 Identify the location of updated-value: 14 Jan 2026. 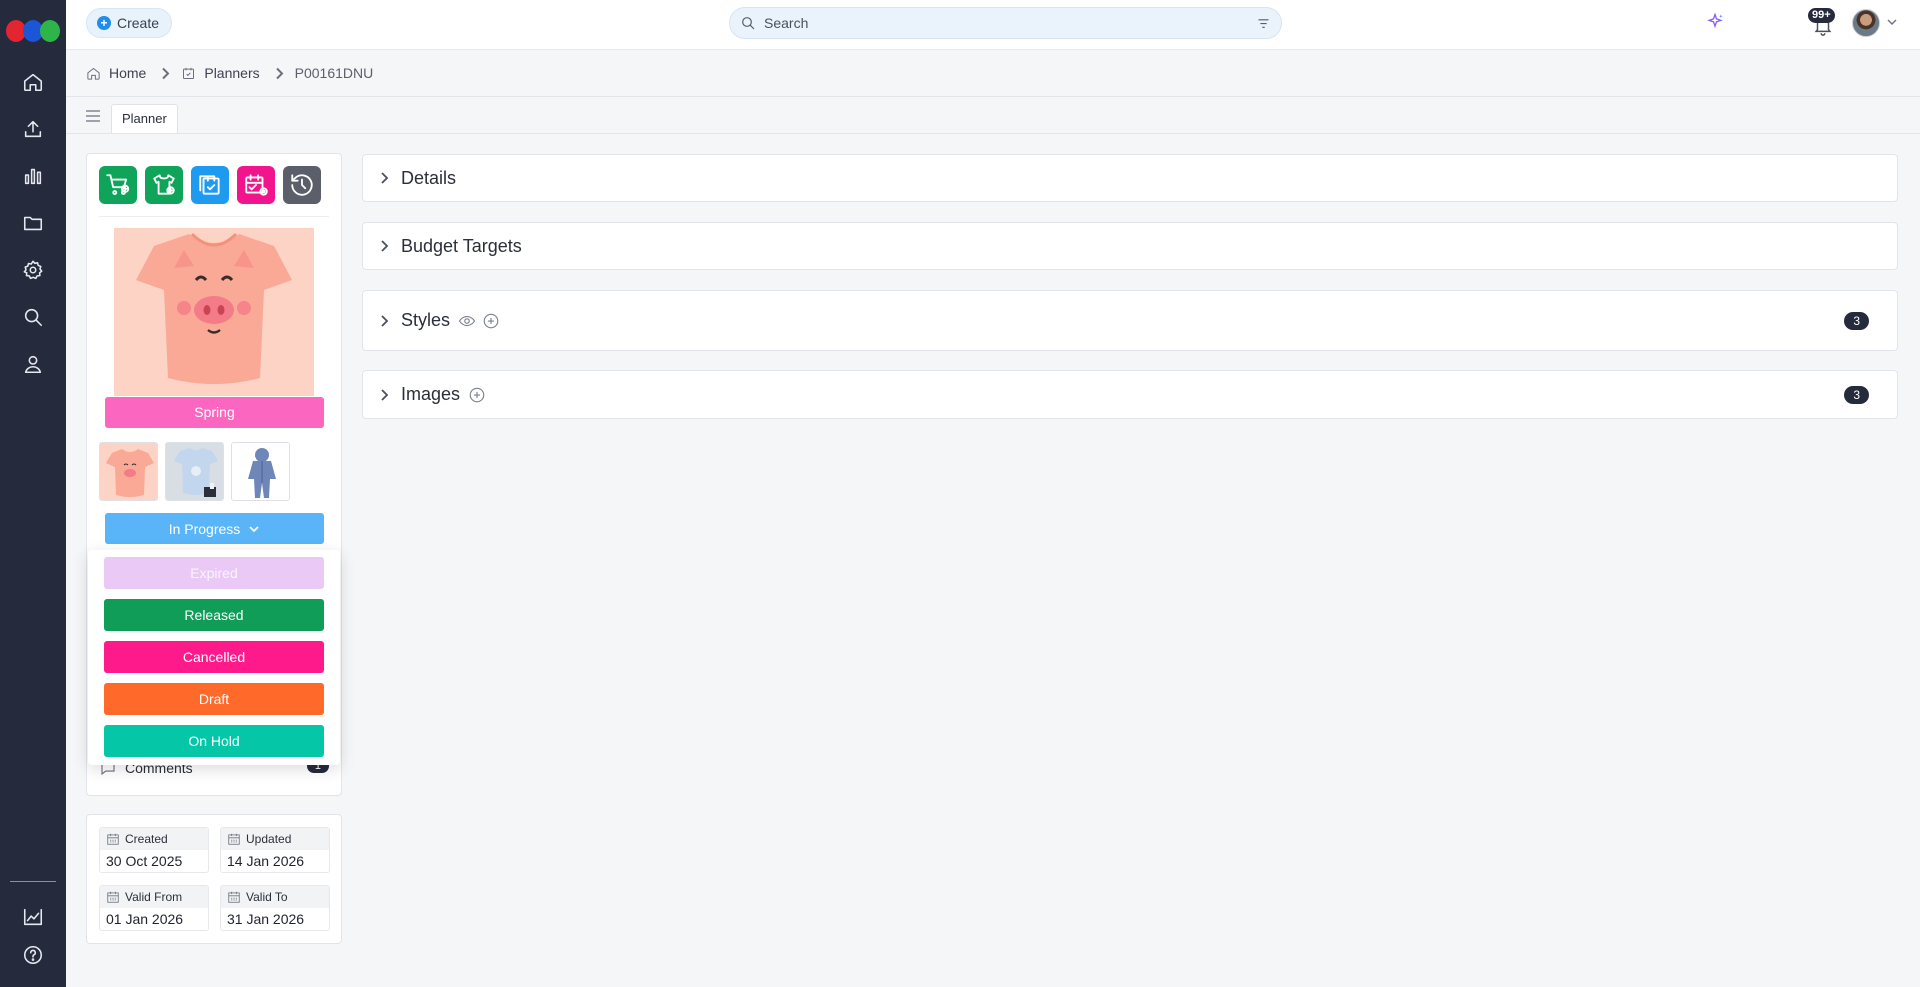
(266, 861).